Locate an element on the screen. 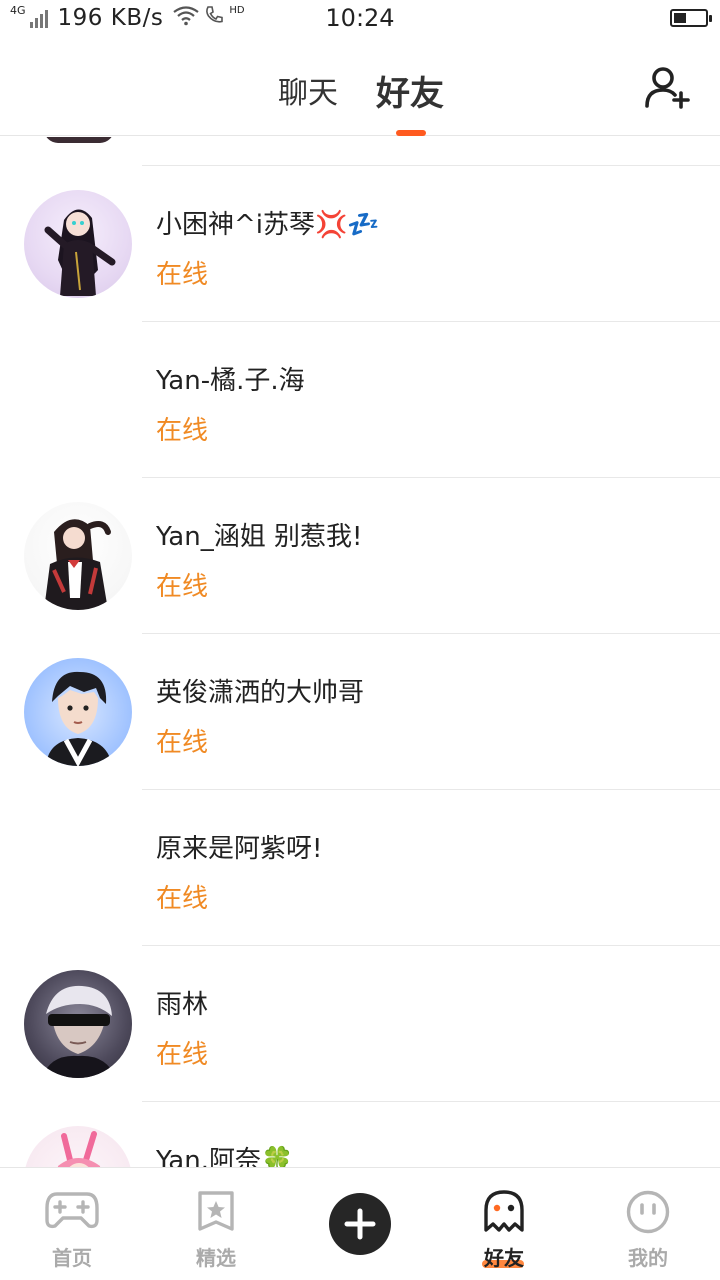 This screenshot has height=1280, width=720. friend-name: 英俊潇洒的大帅哥 is located at coordinates (260, 693).